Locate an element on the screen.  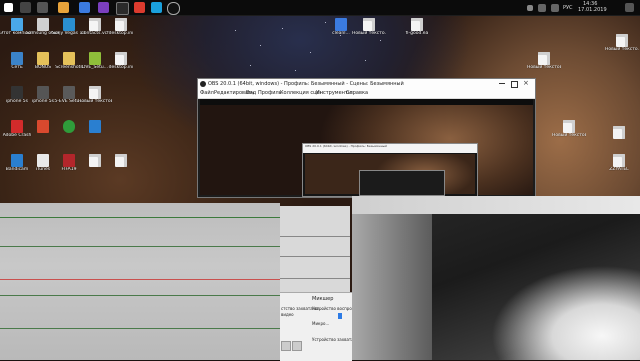
menu-file: Файл is located at coordinates (207, 93).